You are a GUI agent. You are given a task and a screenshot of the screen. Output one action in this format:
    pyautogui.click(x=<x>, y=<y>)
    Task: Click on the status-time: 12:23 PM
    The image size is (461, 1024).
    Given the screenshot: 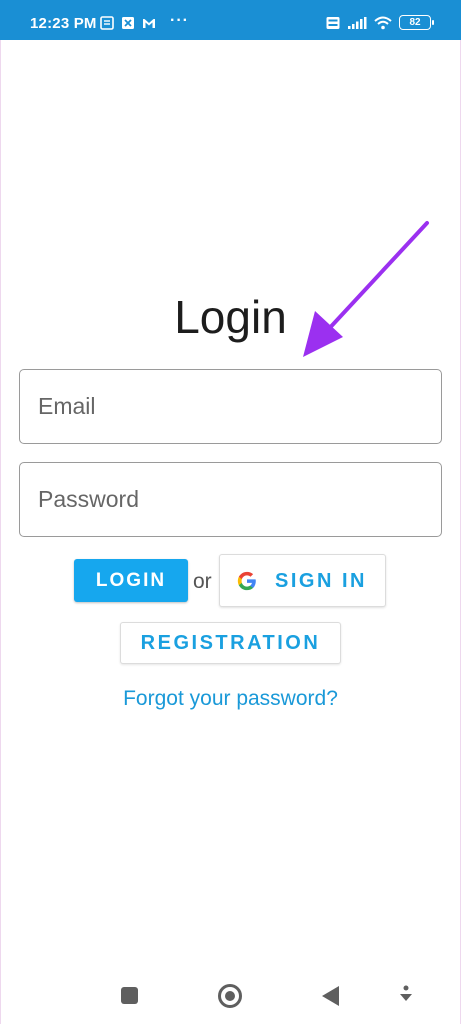 What is the action you would take?
    pyautogui.click(x=63, y=23)
    